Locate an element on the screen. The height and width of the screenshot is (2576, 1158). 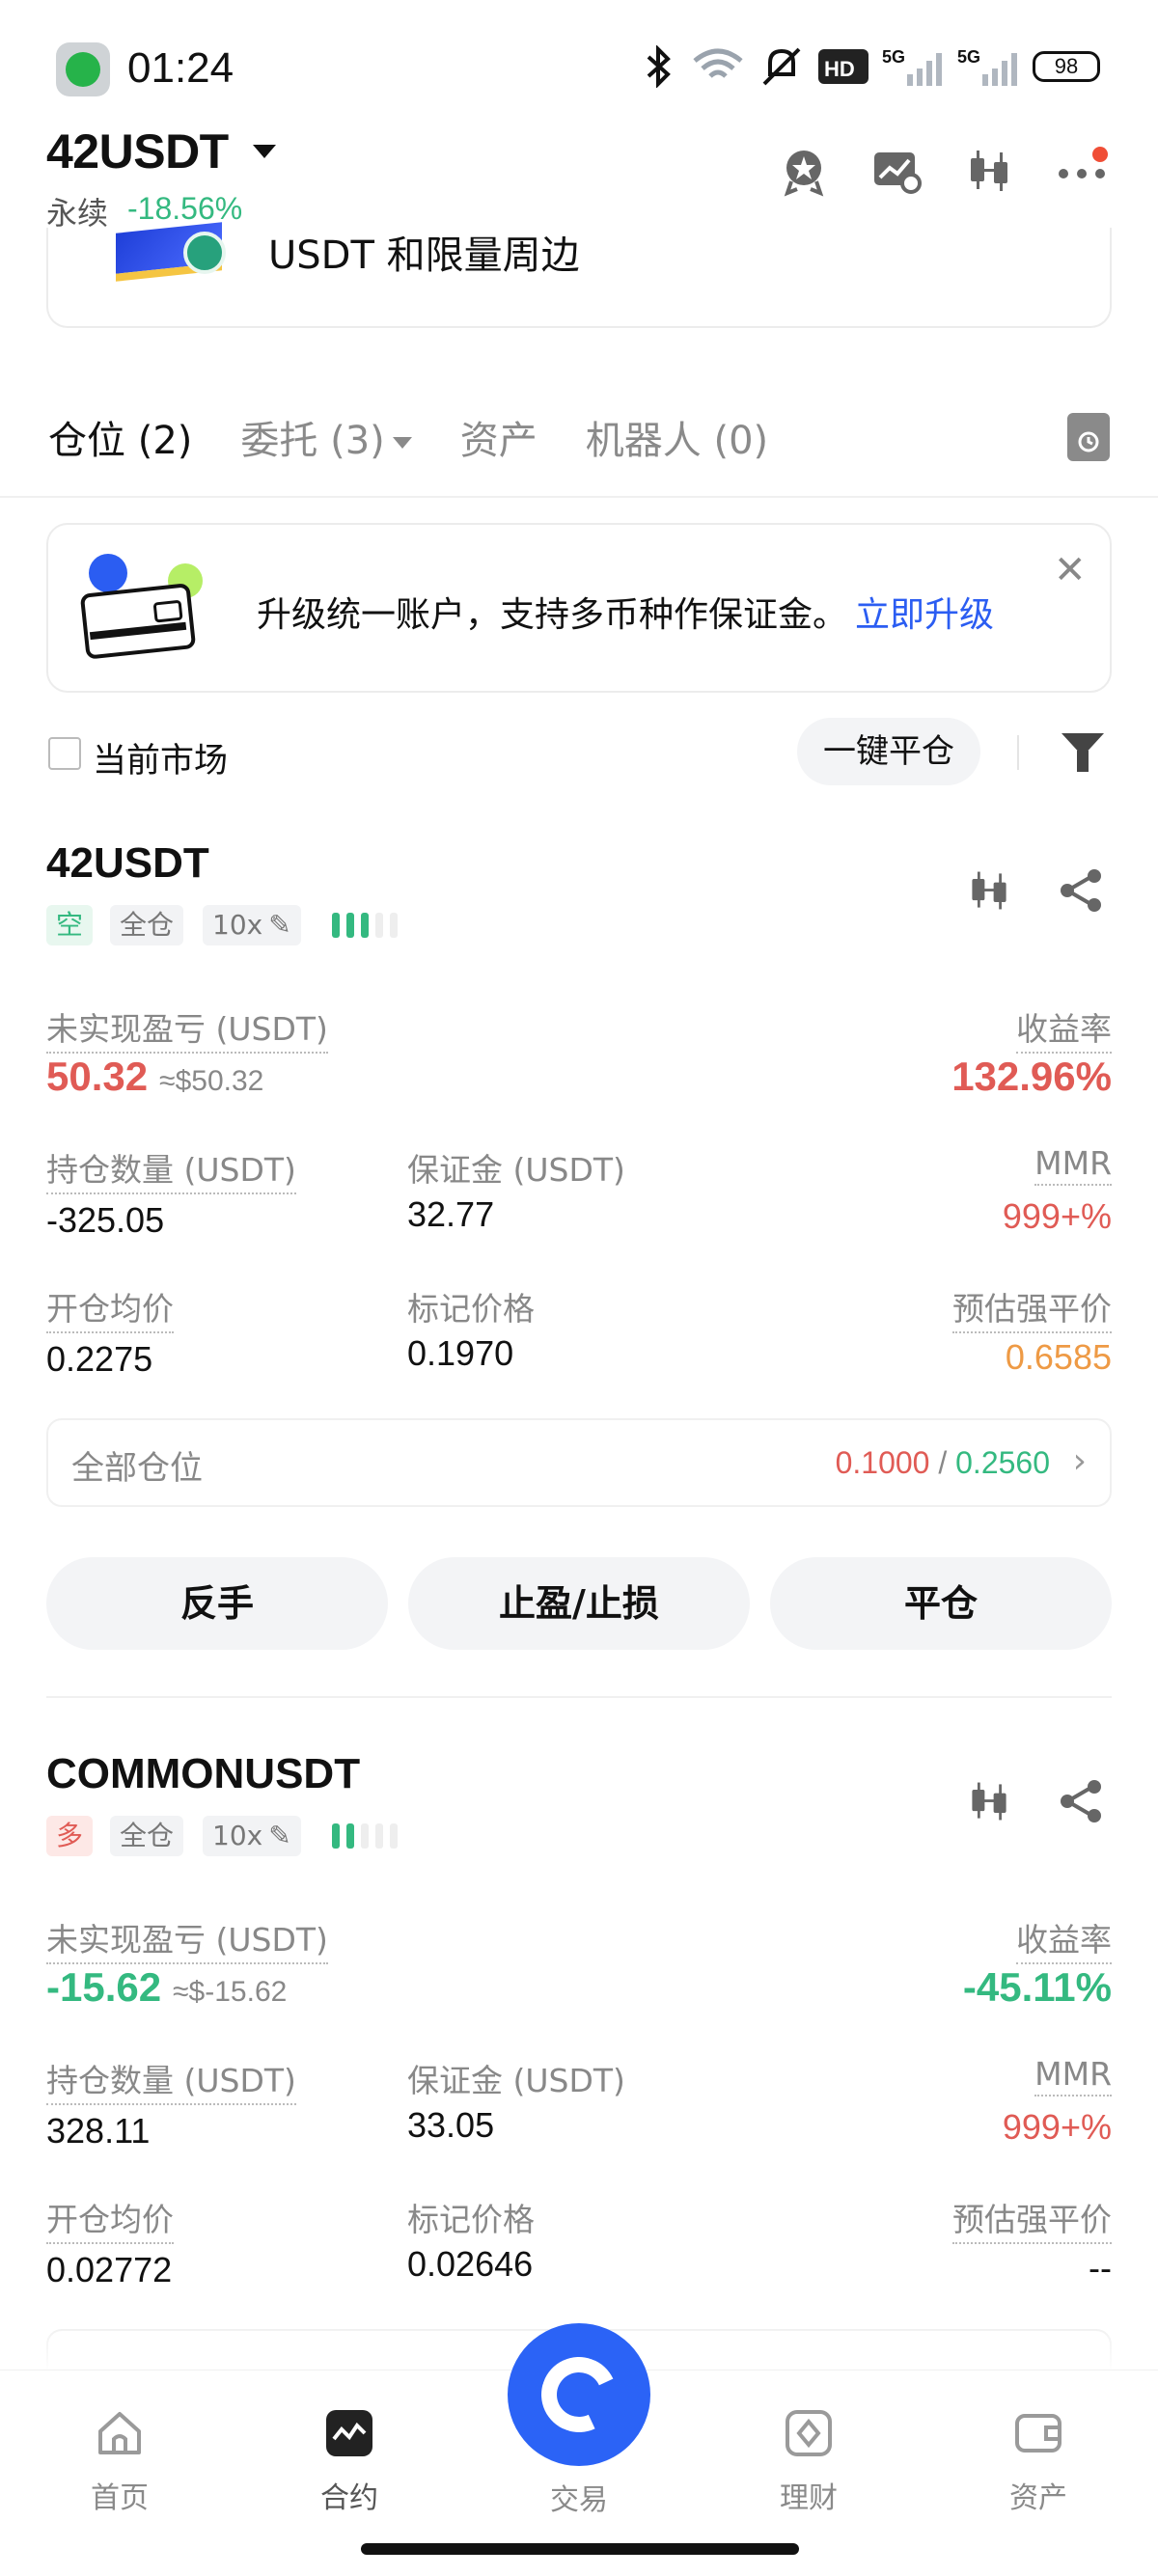
svg-text: HD is located at coordinates (839, 69).